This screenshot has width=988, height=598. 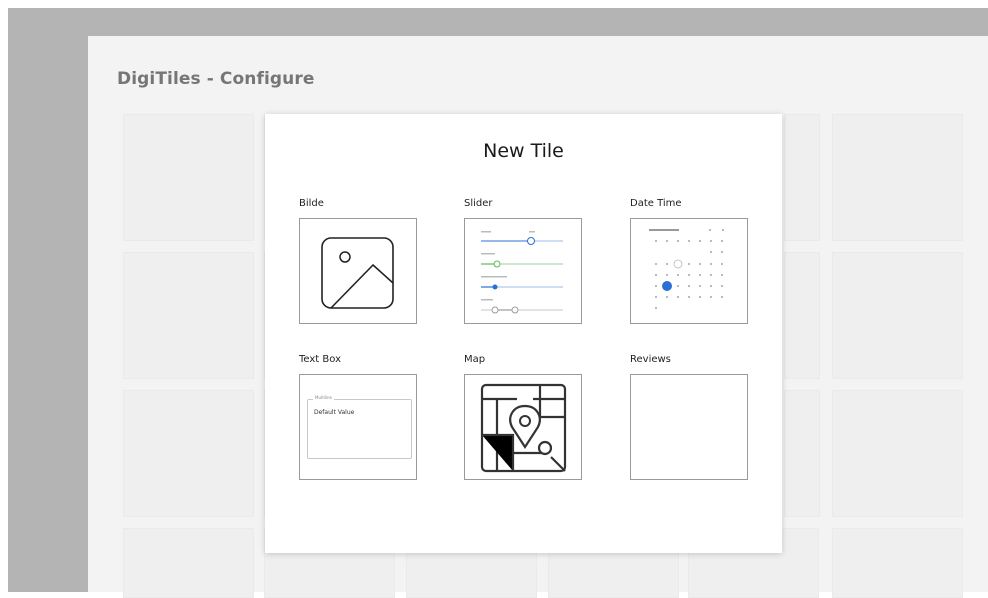 What do you see at coordinates (656, 203) in the screenshot?
I see `tile-option-label: Date Time` at bounding box center [656, 203].